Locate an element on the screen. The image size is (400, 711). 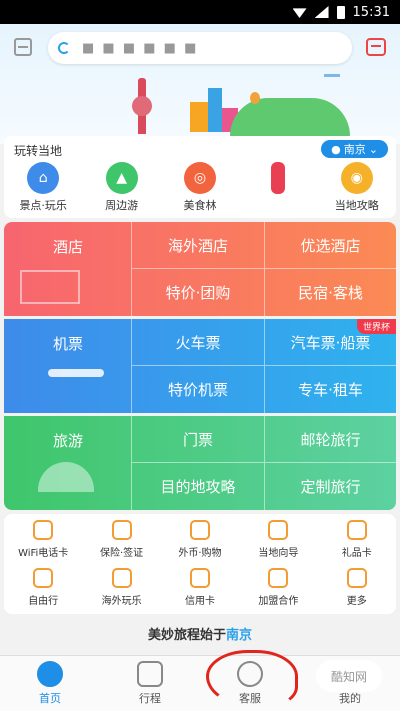
local-section: 玩转当地 ● 南京 ⌄ ⌂ 景点·玩乐 ▲ 周边游 ◎ 美食林 ◉ 当地攻略 is located at coordinates (200, 177).